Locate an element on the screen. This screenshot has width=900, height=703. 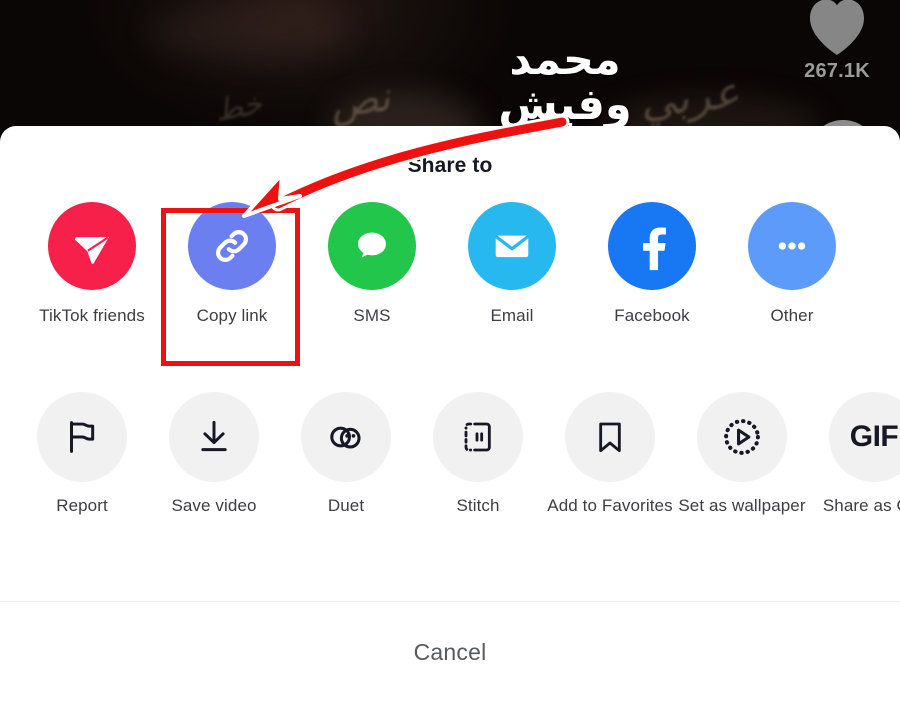
send-plane-icon is located at coordinates (91, 250).